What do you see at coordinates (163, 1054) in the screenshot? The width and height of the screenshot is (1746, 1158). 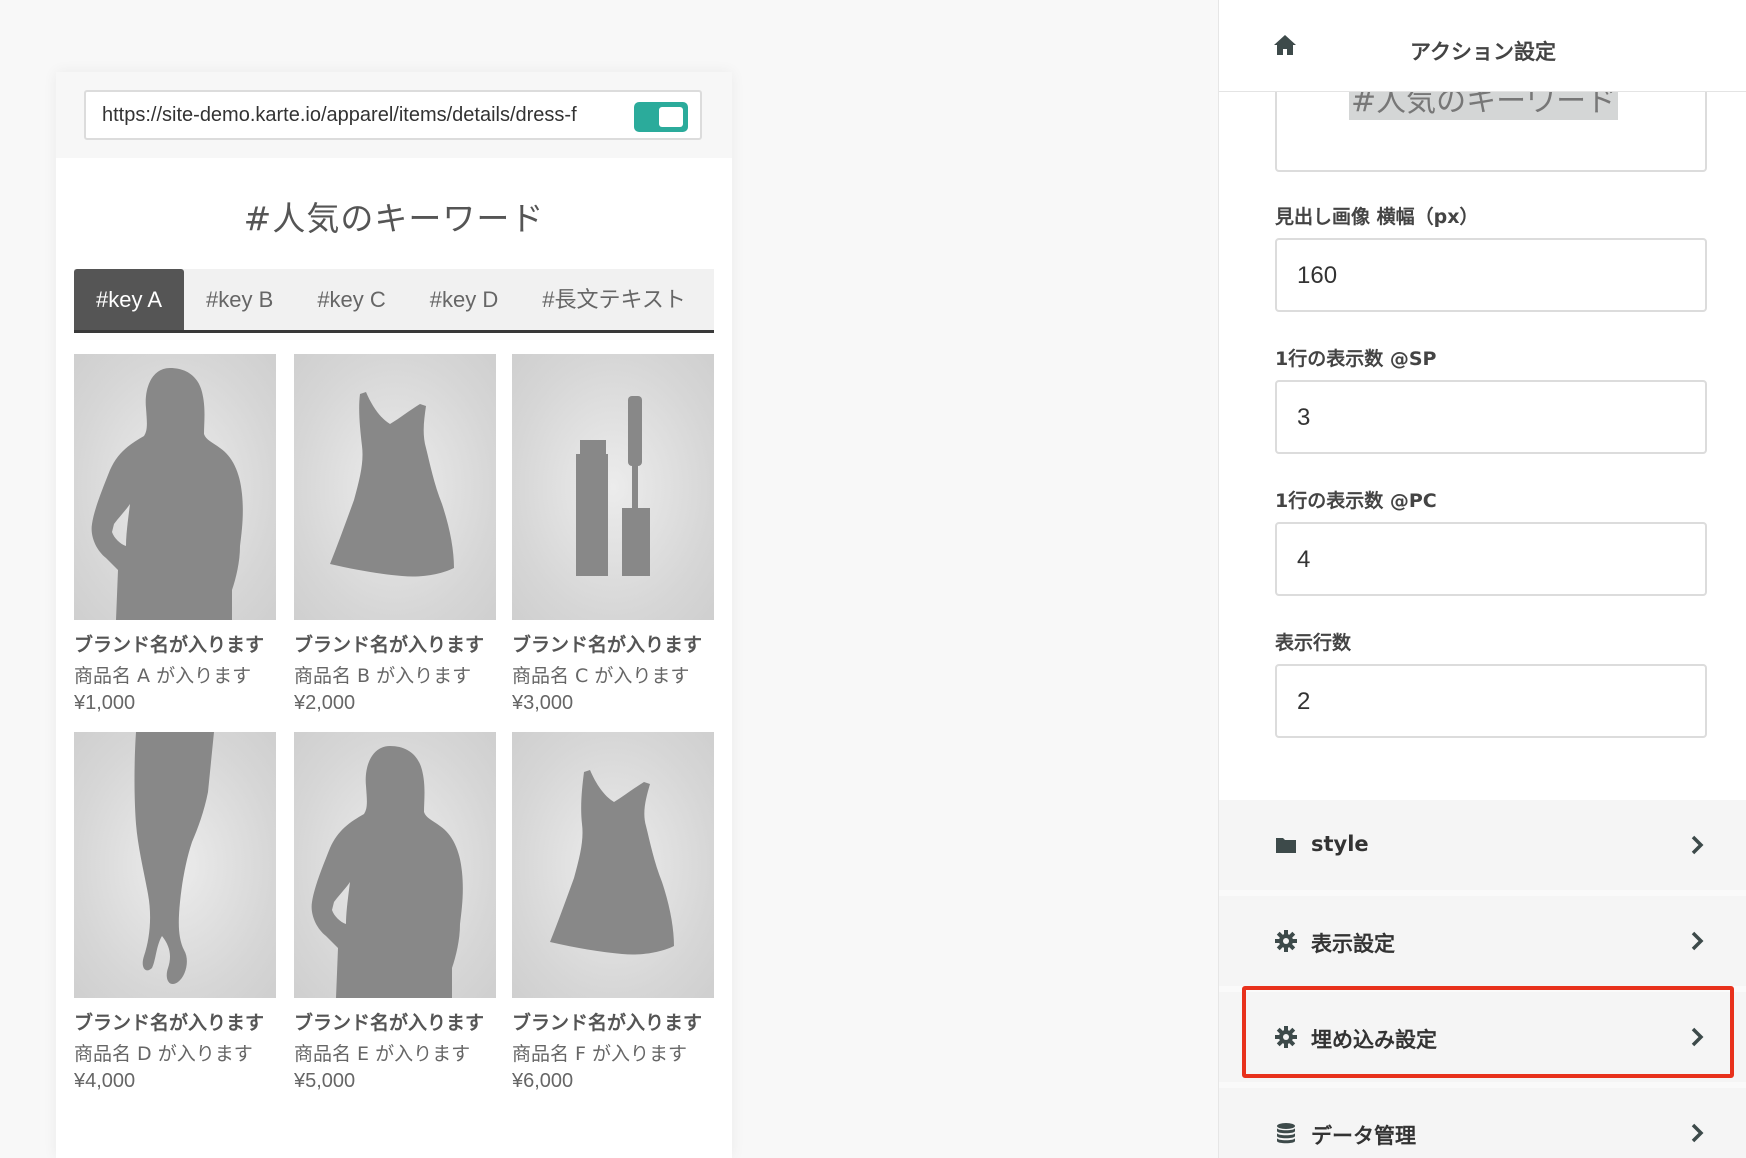 I see `product-name: 商品名 D が入ります` at bounding box center [163, 1054].